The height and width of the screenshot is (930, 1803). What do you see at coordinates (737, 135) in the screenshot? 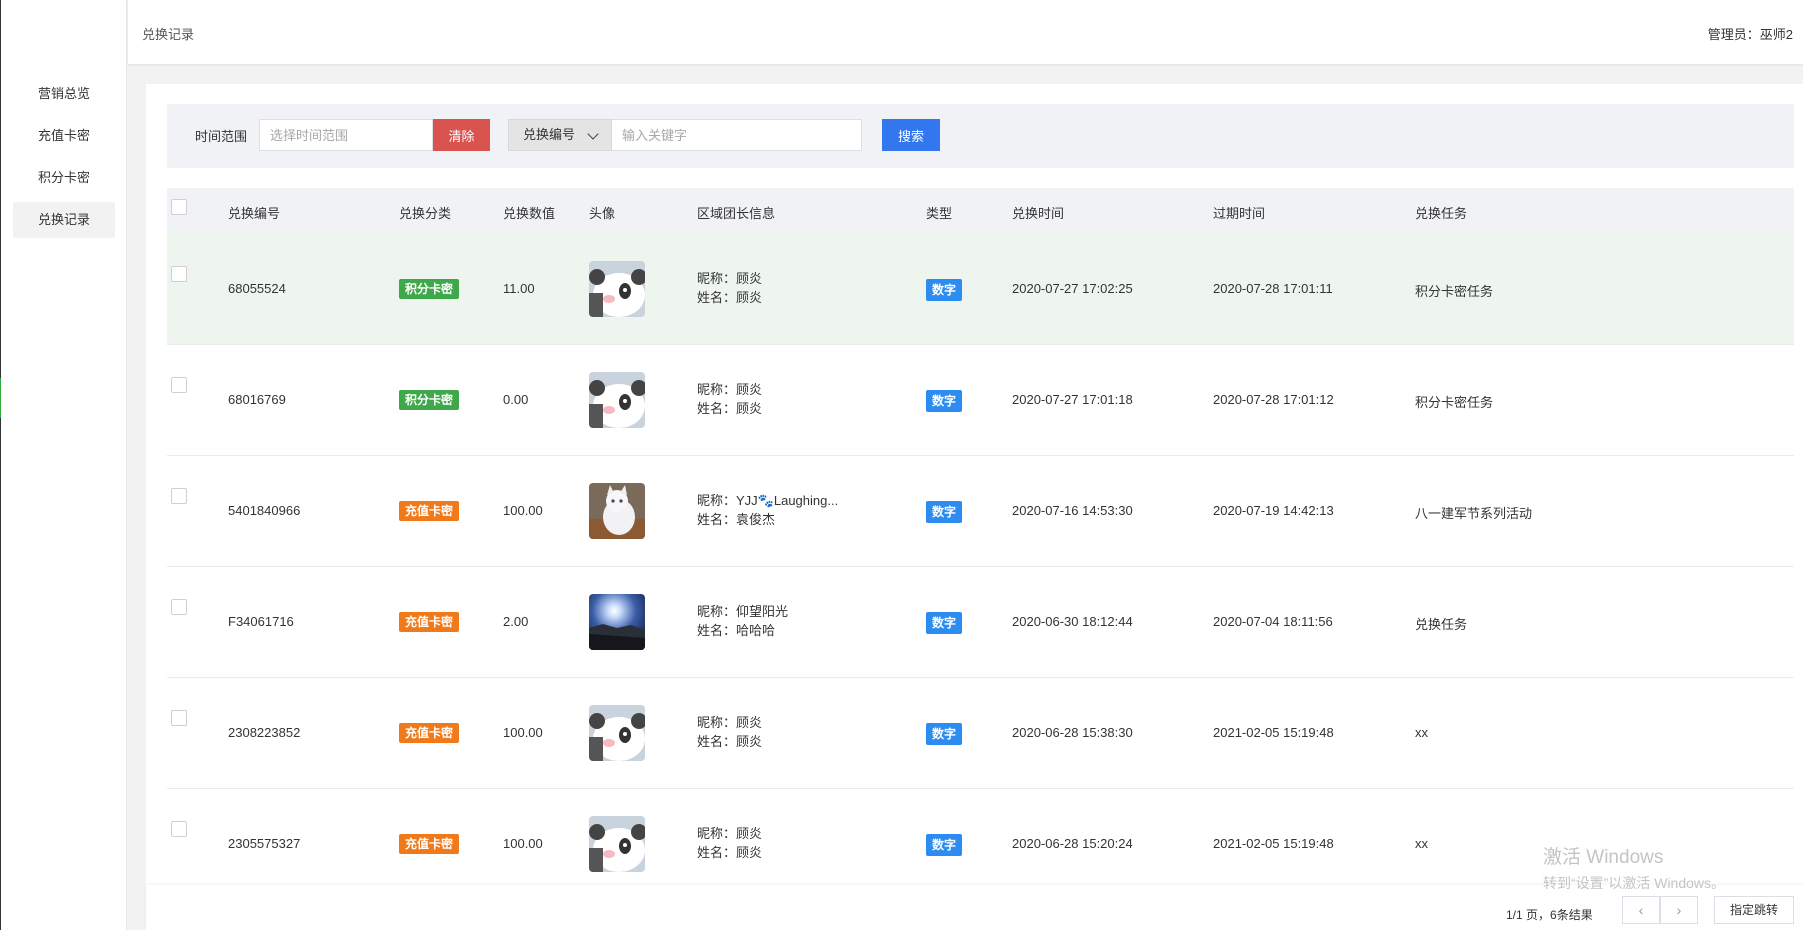
I see `keyword-input` at bounding box center [737, 135].